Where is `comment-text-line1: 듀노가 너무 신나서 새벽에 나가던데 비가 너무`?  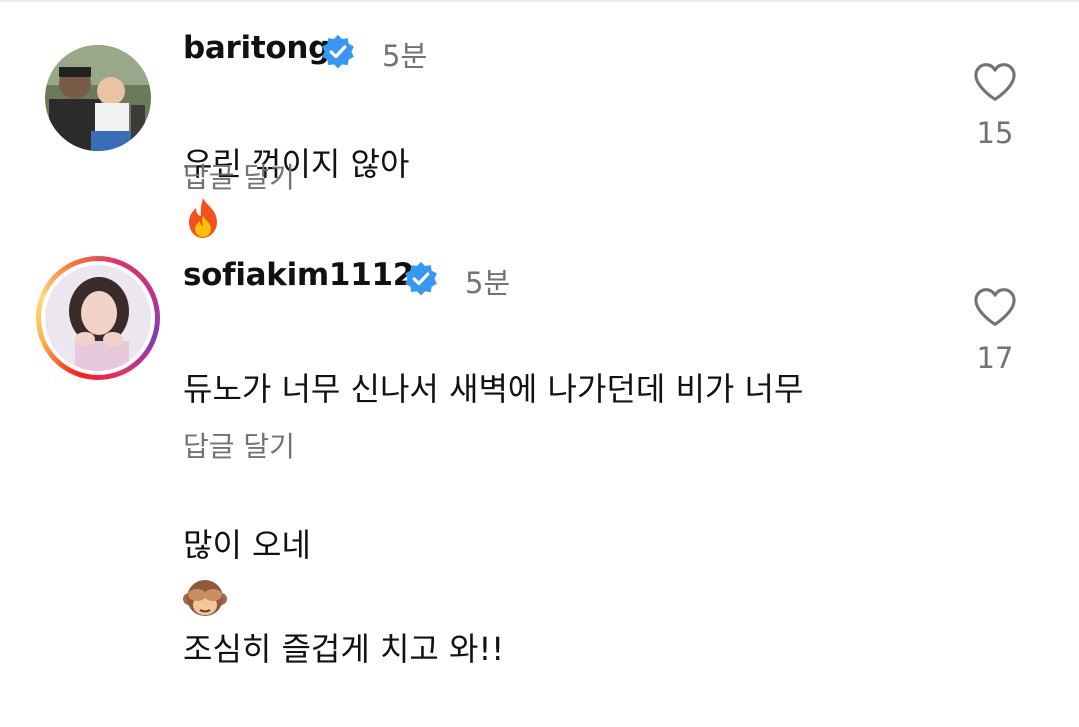
comment-text-line1: 듀노가 너무 신나서 새벽에 나가던데 비가 너무 is located at coordinates (493, 389).